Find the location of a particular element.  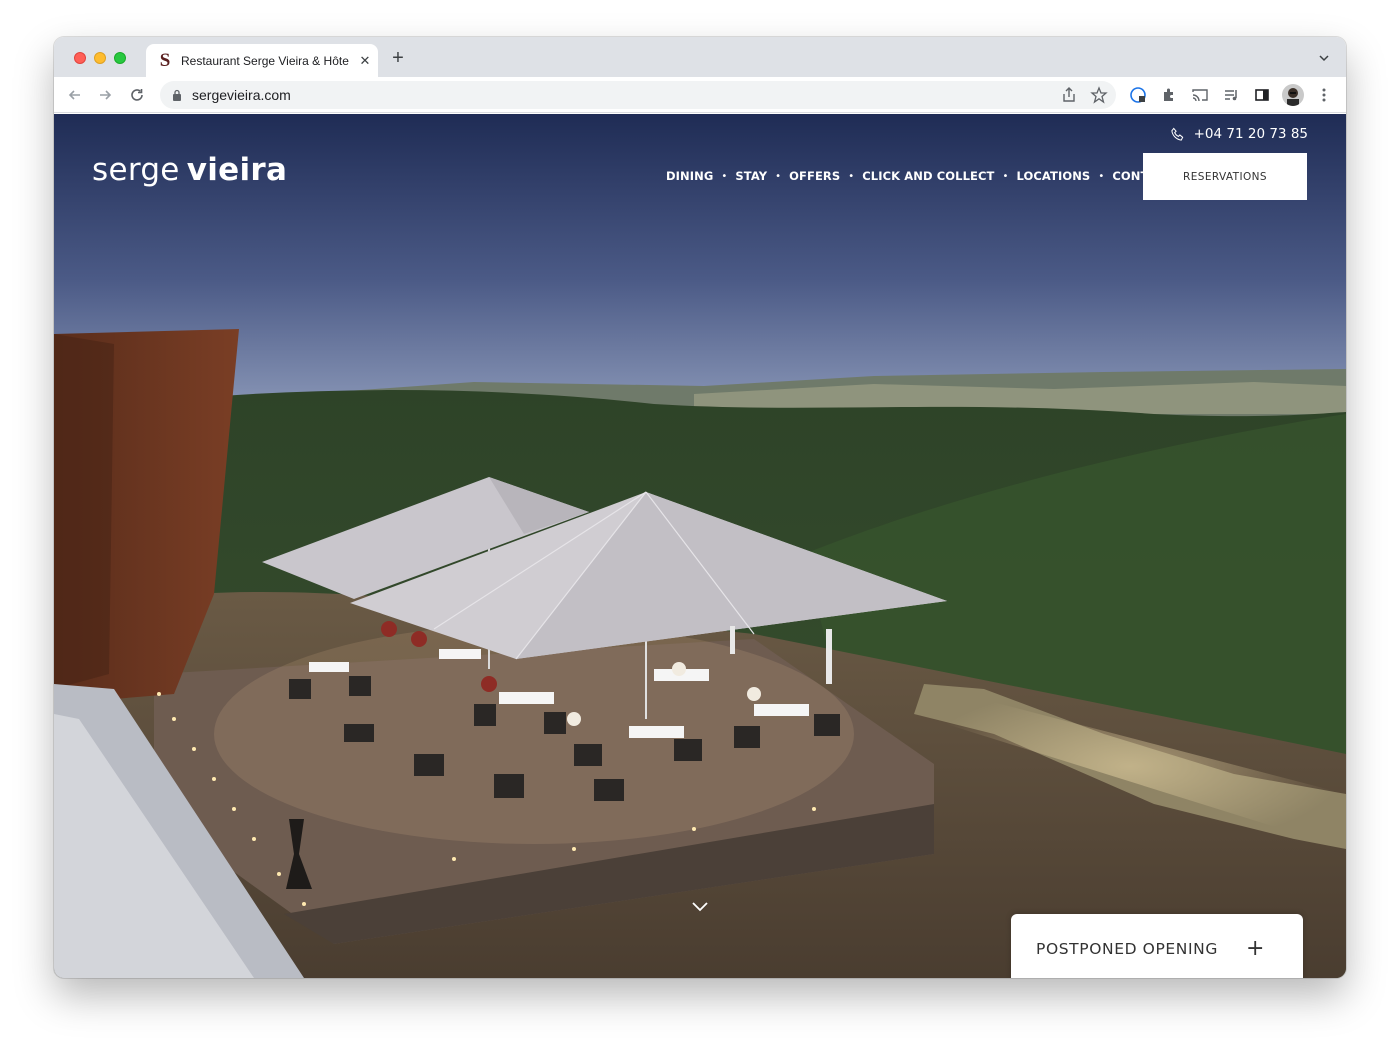

scroll-down-button is located at coordinates (700, 907).